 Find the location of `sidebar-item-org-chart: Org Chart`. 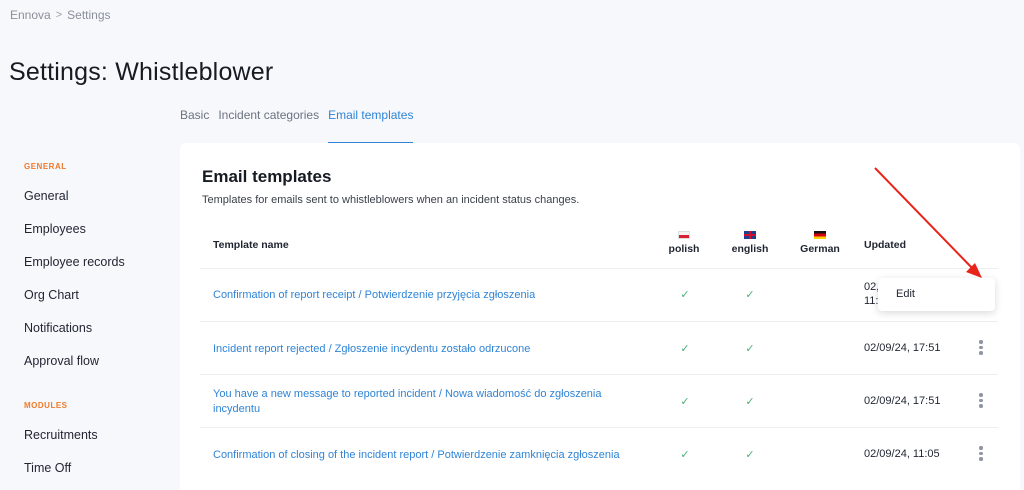

sidebar-item-org-chart: Org Chart is located at coordinates (51, 295).